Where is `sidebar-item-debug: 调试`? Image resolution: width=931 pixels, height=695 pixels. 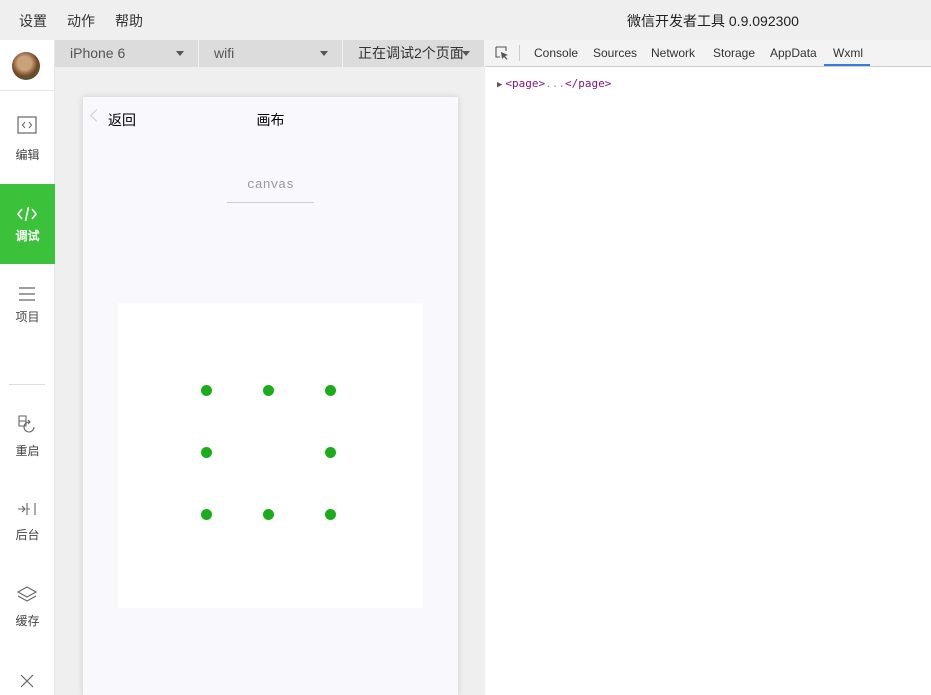
sidebar-item-debug: 调试 is located at coordinates (27, 224).